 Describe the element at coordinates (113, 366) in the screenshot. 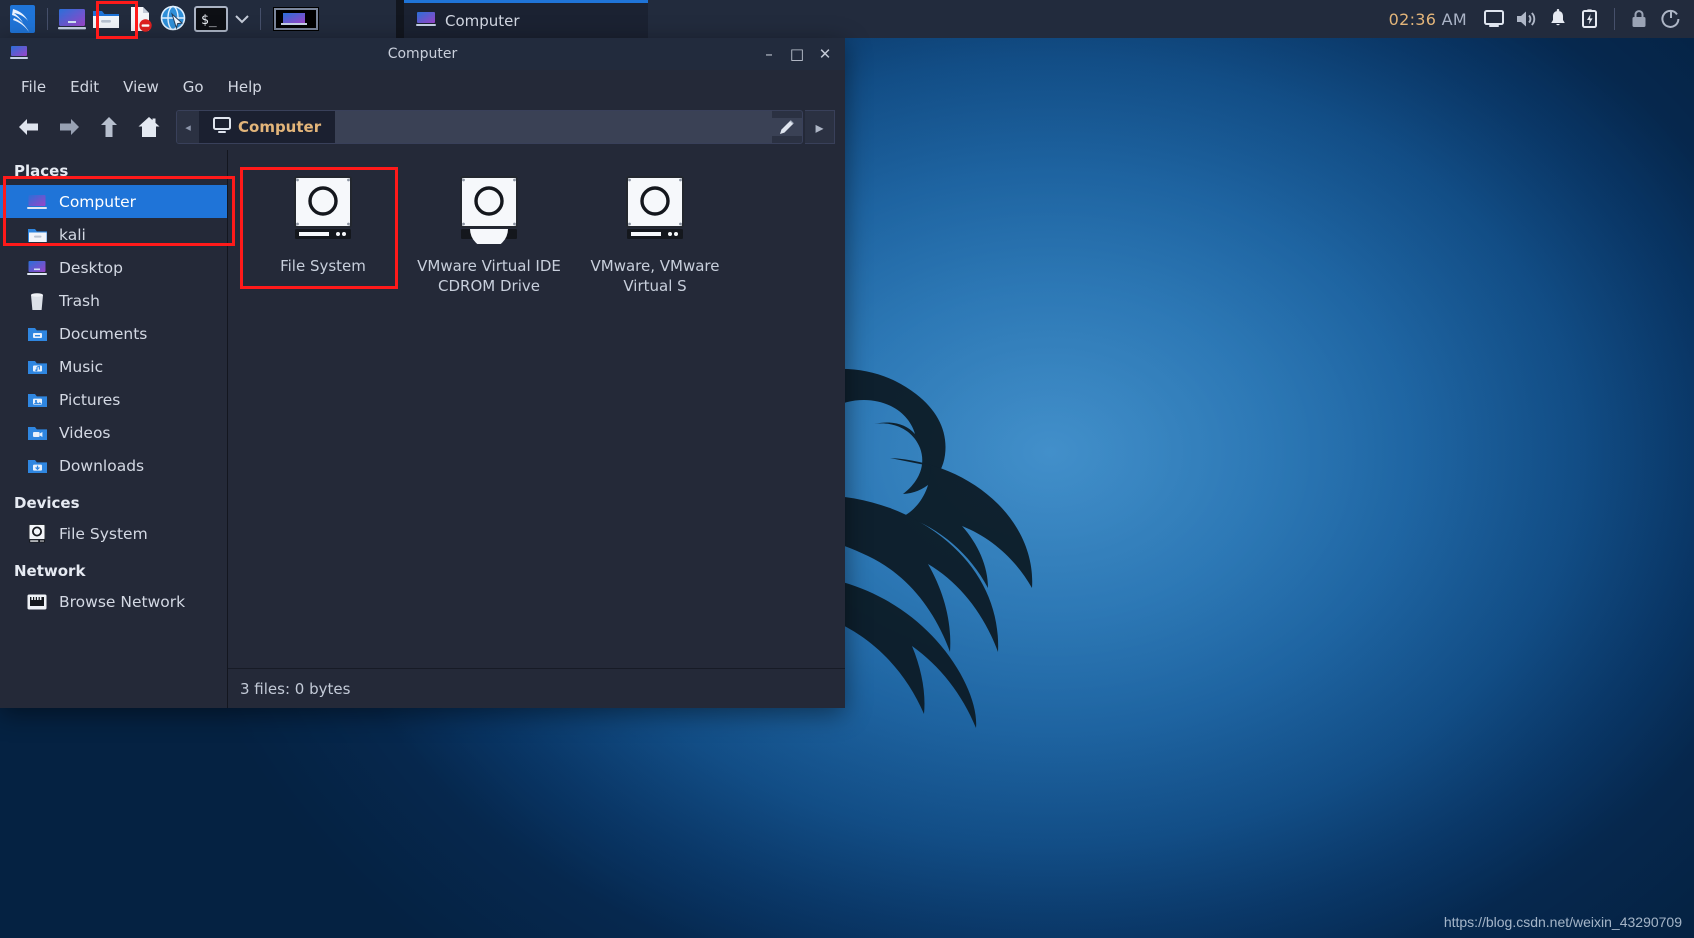

I see `sidebar-item-music: Music` at that location.